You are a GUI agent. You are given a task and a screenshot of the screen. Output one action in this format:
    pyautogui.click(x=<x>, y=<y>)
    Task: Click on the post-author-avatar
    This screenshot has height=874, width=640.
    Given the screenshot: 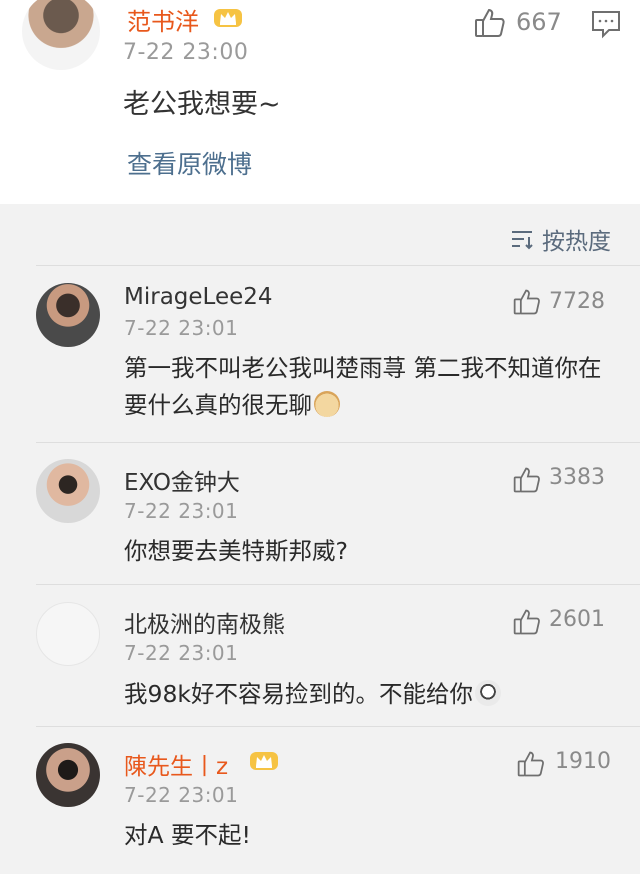 What is the action you would take?
    pyautogui.click(x=61, y=35)
    